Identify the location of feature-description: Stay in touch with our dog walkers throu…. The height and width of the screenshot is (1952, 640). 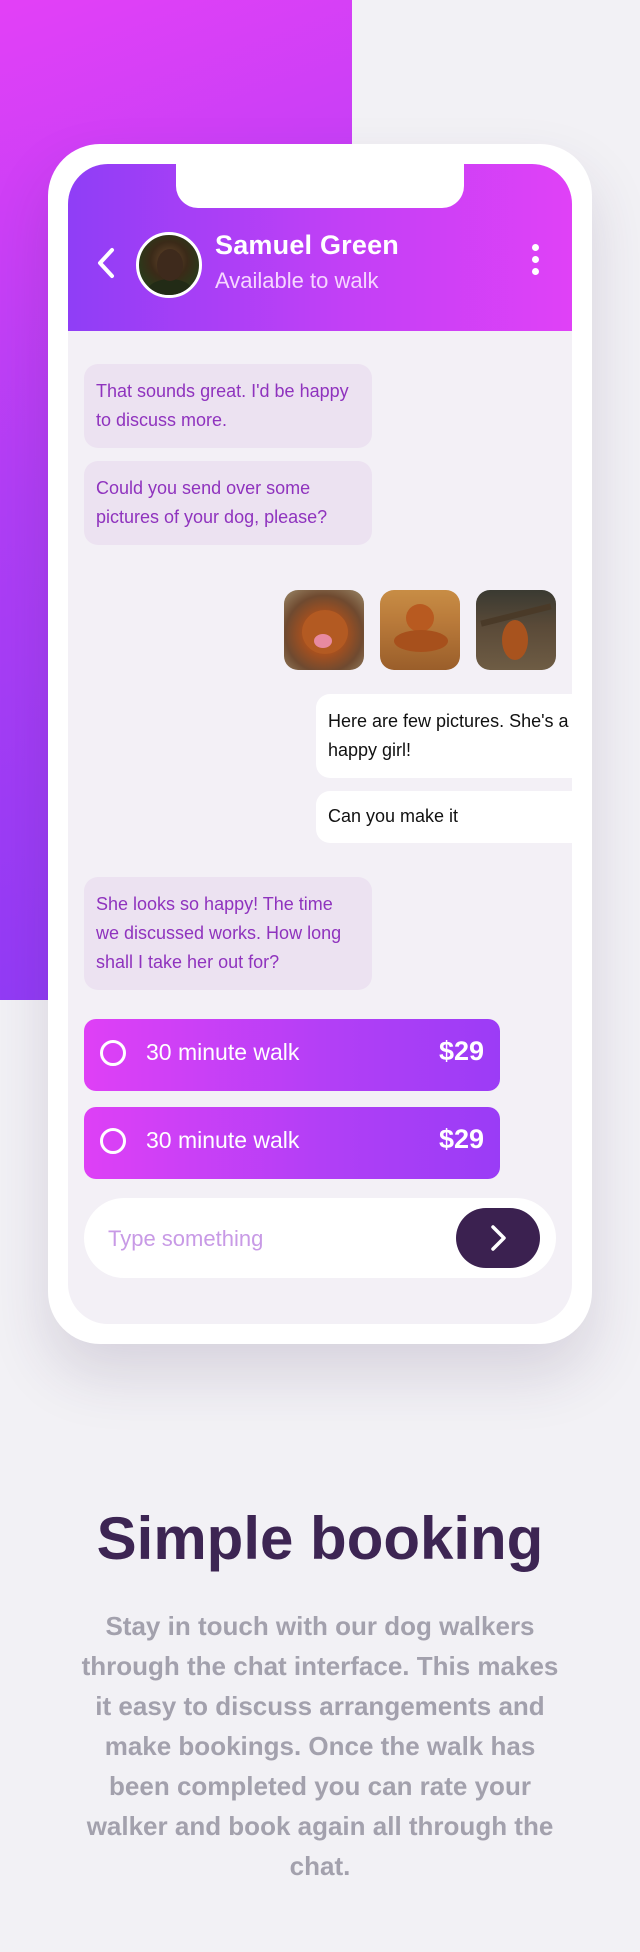
(320, 1746).